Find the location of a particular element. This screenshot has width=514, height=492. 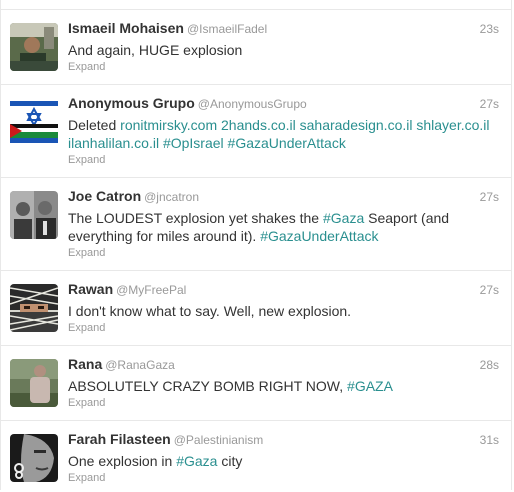

two-men-grayscale-photo-icon is located at coordinates (34, 215).